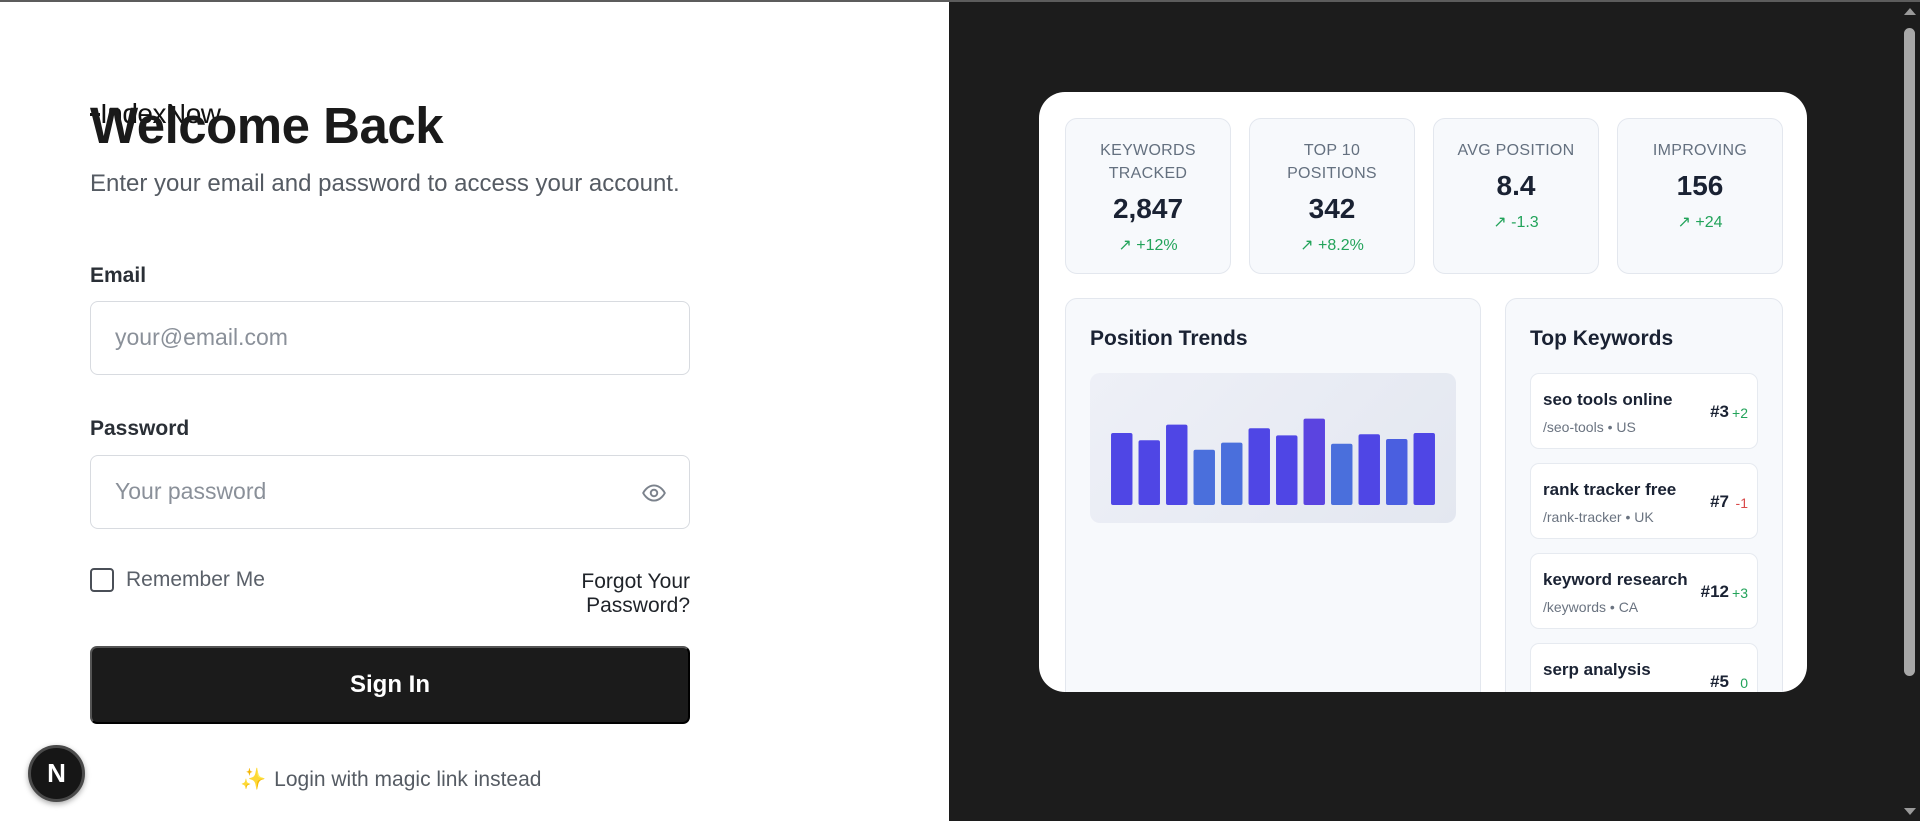  What do you see at coordinates (1644, 411) in the screenshot?
I see `keyword-item: seo tools online /seo-tools • US #3 +2` at bounding box center [1644, 411].